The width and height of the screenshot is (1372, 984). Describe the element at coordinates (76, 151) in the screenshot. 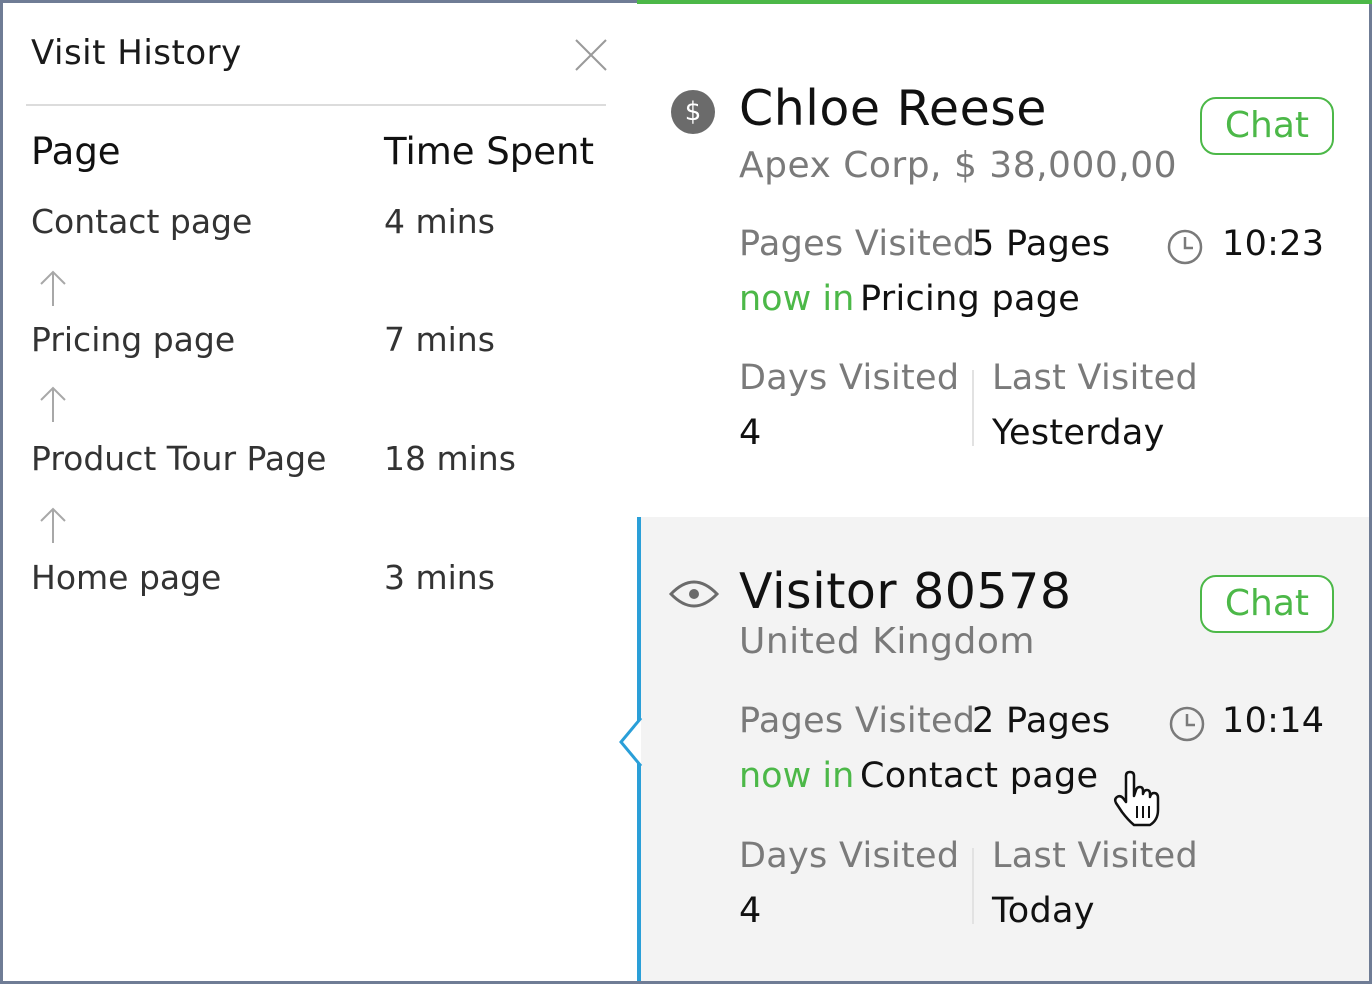

I see `column-header-page: Page` at that location.